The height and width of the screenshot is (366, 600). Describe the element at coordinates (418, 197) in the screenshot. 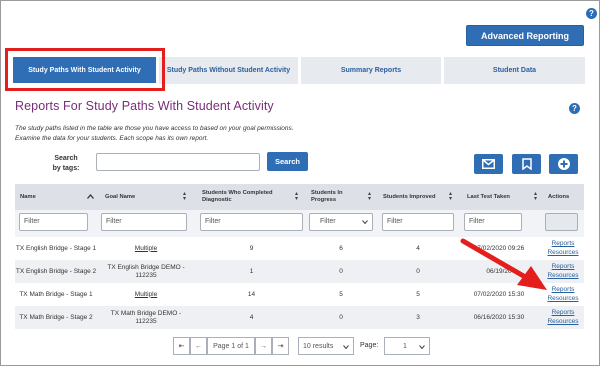

I see `column-header-improved: Students Improved` at that location.